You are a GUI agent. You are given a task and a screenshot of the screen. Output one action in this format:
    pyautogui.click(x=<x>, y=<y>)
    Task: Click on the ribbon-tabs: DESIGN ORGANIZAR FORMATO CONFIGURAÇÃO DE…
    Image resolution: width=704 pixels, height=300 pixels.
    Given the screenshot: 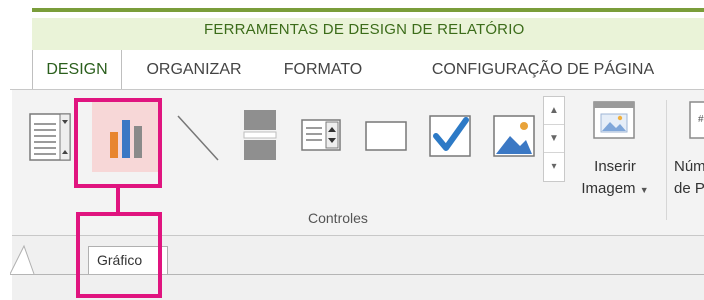 What is the action you would take?
    pyautogui.click(x=358, y=70)
    